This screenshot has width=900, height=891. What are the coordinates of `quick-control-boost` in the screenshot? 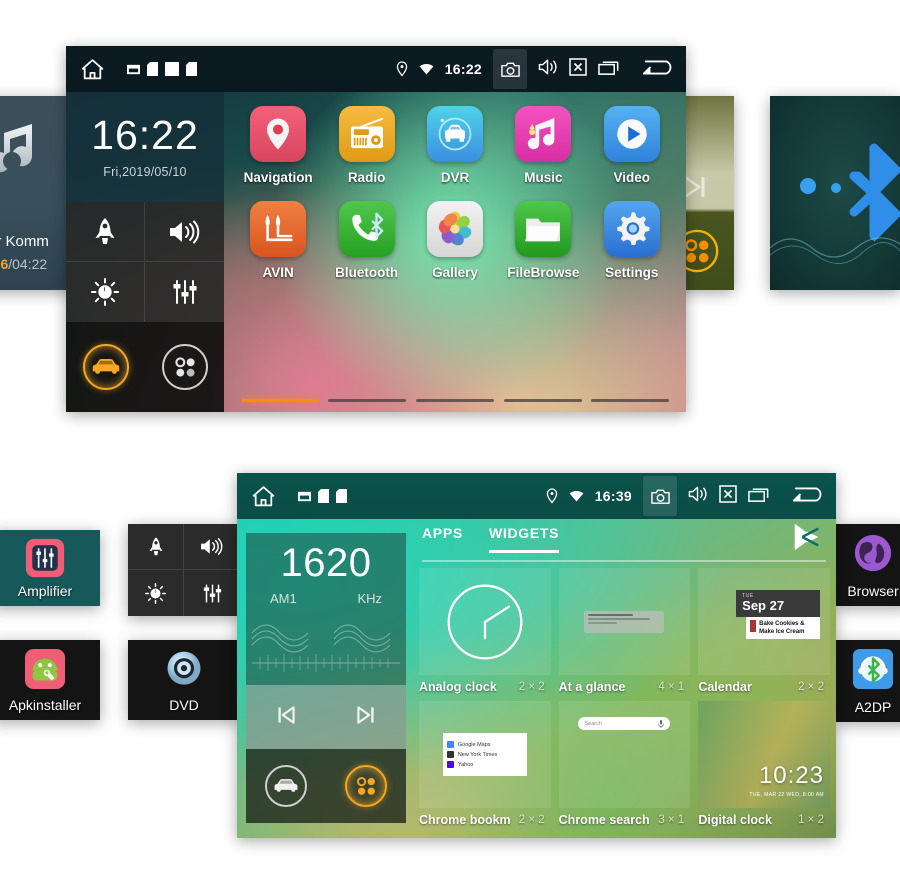 It's located at (105, 232).